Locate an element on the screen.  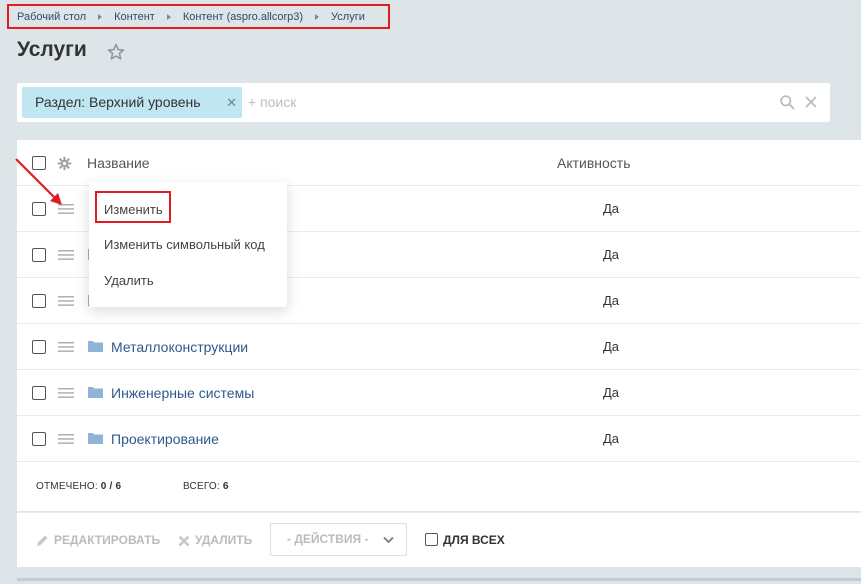
selected-count-value: 0 / 6 is located at coordinates (111, 486).